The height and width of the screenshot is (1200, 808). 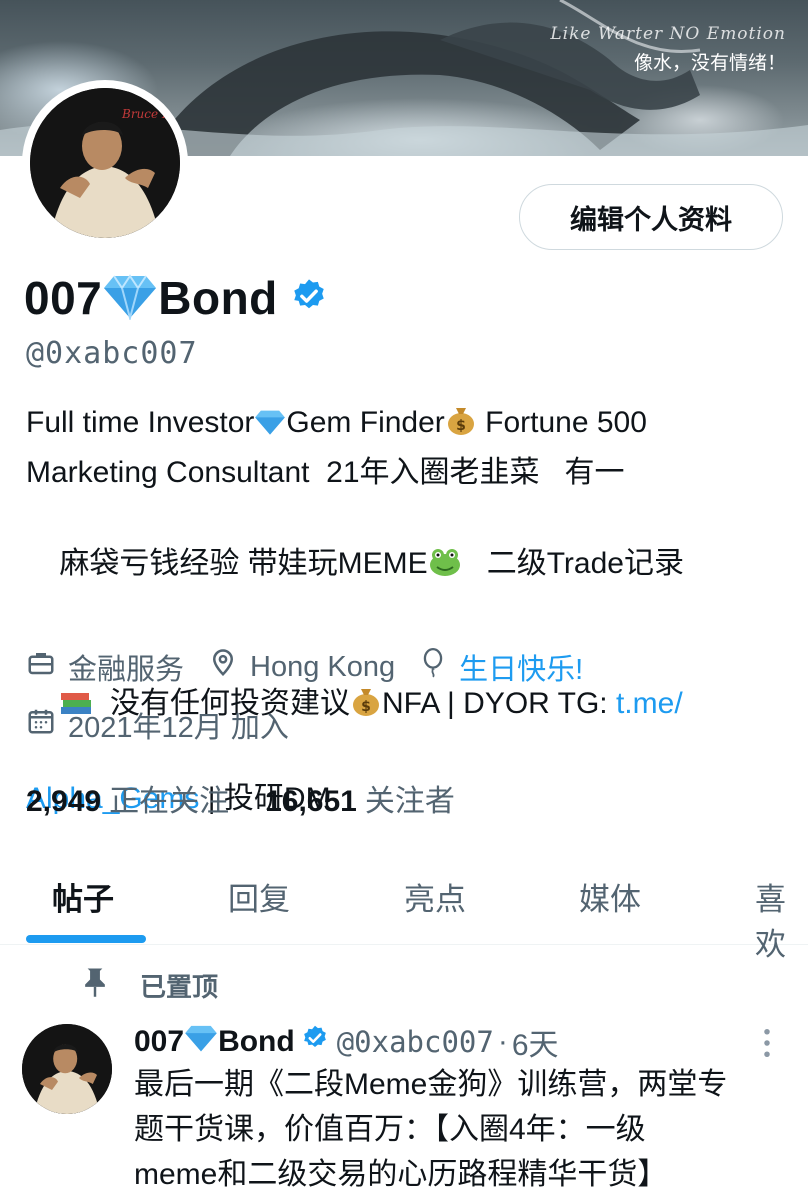 What do you see at coordinates (112, 353) in the screenshot?
I see `profile-handle: @0xabc007` at bounding box center [112, 353].